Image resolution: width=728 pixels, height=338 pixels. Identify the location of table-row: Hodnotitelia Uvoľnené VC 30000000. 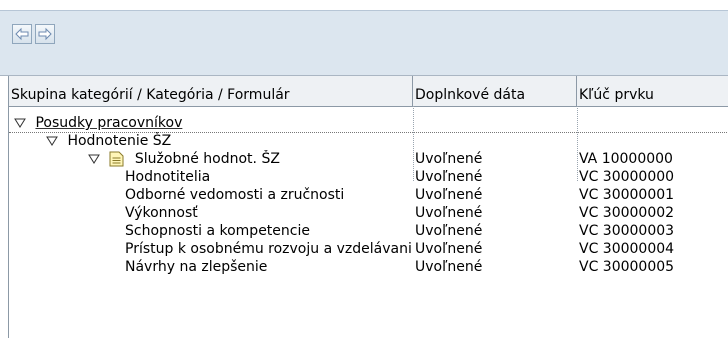
(368, 177).